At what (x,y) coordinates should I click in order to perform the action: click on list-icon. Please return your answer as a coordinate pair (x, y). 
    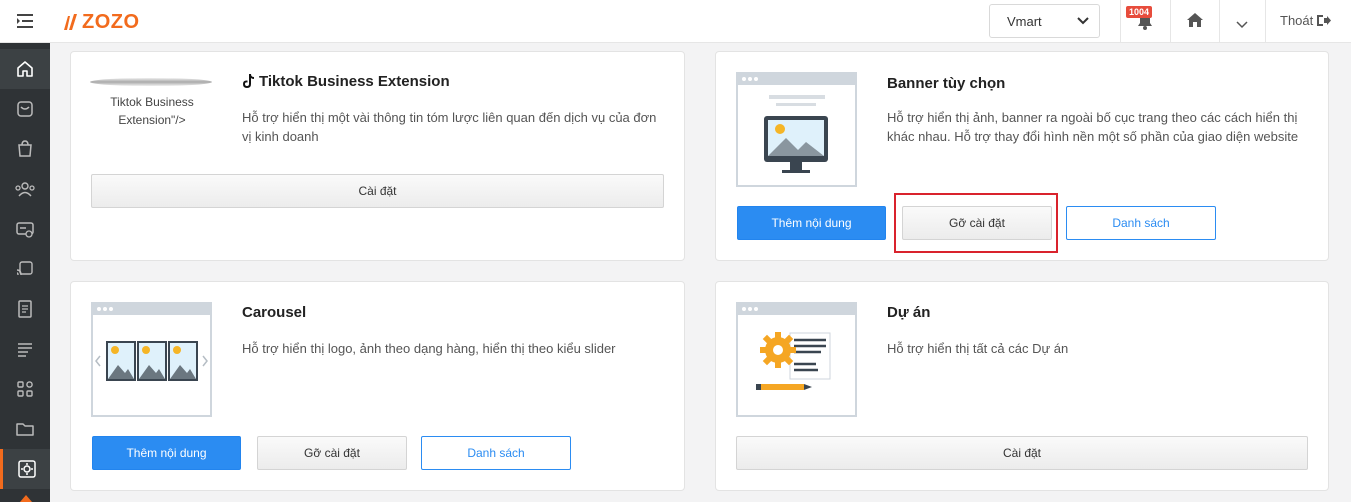
    Looking at the image, I should click on (25, 350).